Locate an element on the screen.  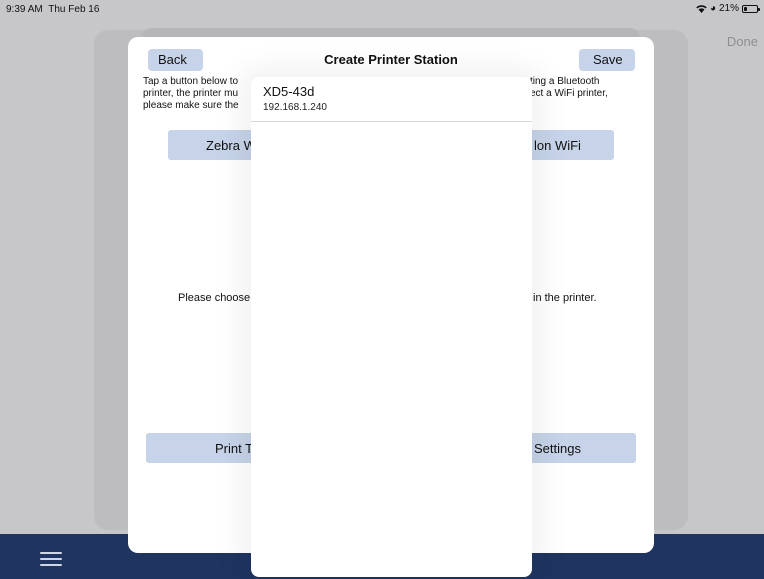
settings-button: Settings is located at coordinates (578, 448).